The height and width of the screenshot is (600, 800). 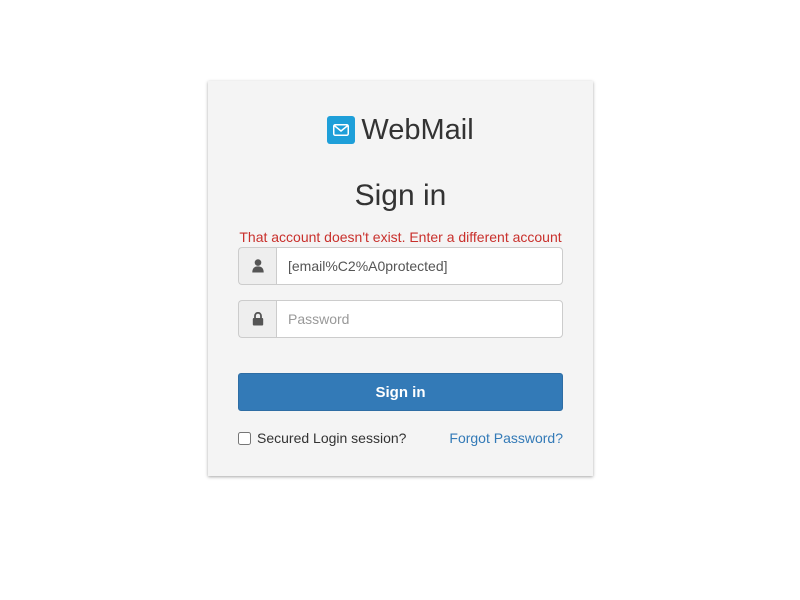 What do you see at coordinates (506, 438) in the screenshot?
I see `forgot-password-link: Forgot Password?` at bounding box center [506, 438].